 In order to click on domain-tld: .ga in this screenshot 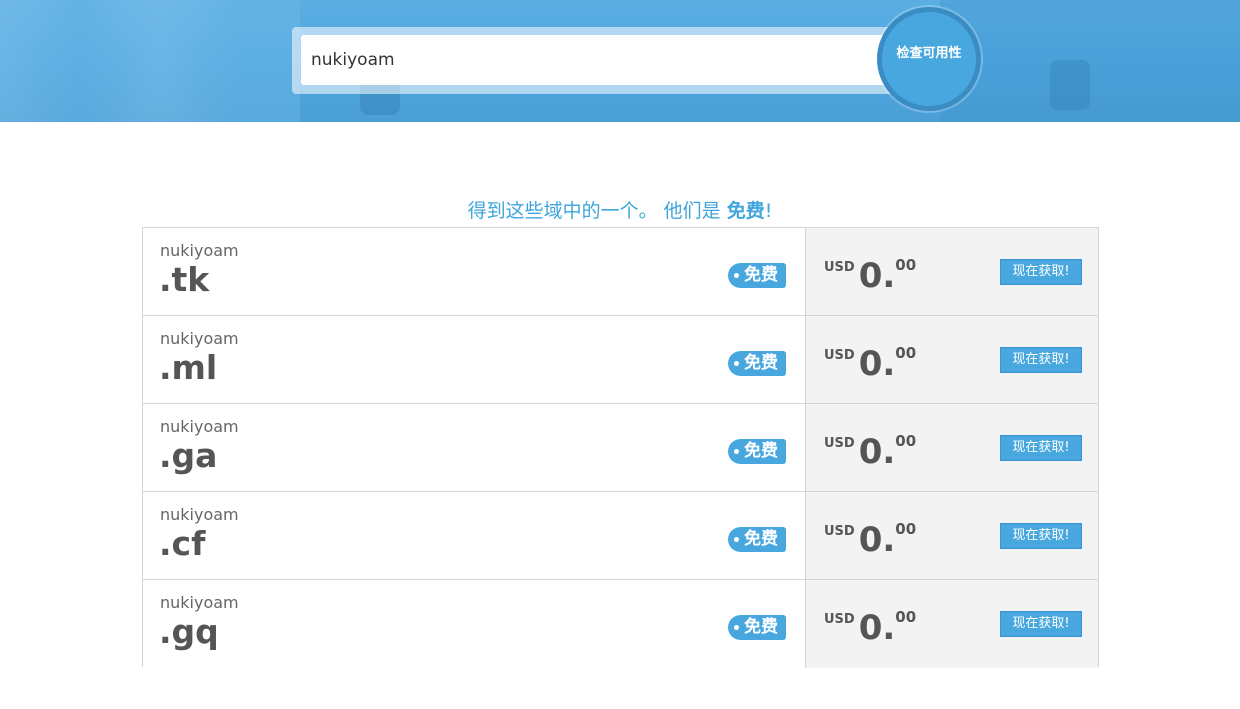, I will do `click(188, 455)`.